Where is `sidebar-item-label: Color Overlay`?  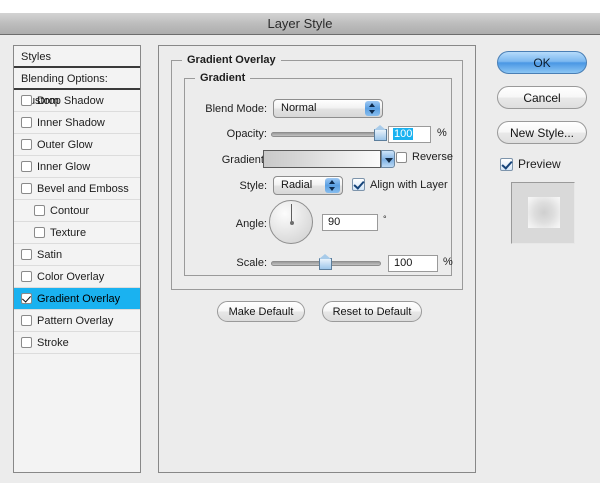 sidebar-item-label: Color Overlay is located at coordinates (71, 276).